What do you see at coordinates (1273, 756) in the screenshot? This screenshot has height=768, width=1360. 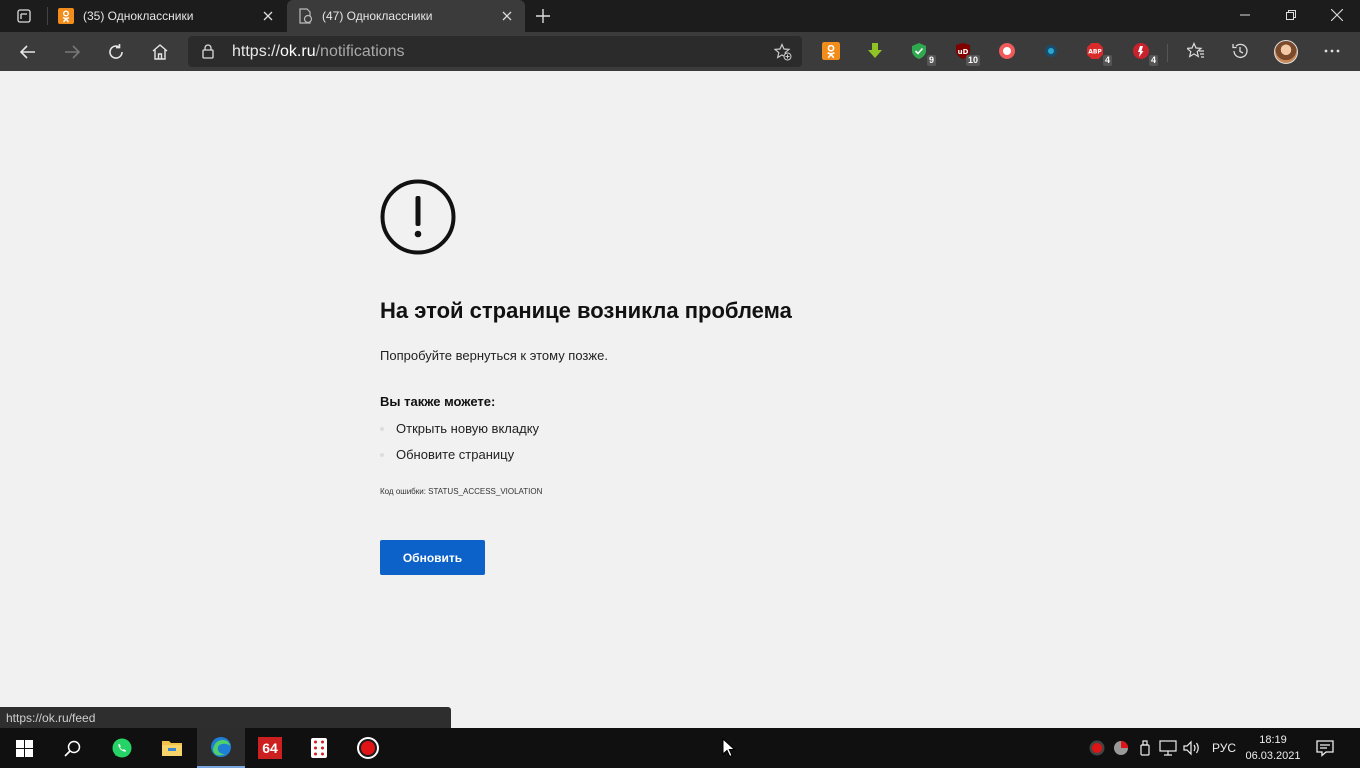 I see `clock-date: 06.03.2021` at bounding box center [1273, 756].